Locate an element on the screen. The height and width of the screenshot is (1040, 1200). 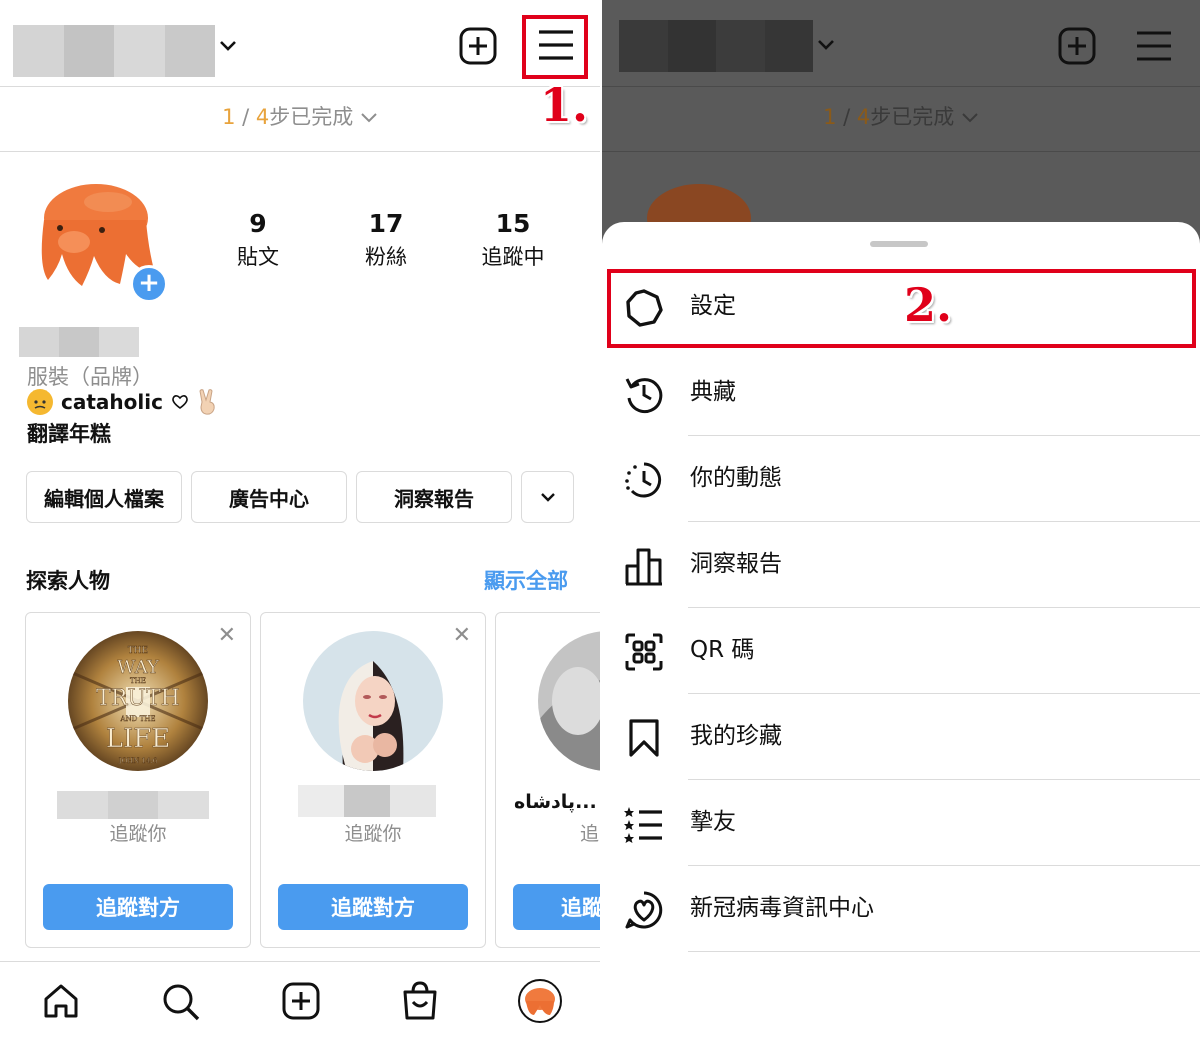
qr-code-icon is located at coordinates (644, 652).